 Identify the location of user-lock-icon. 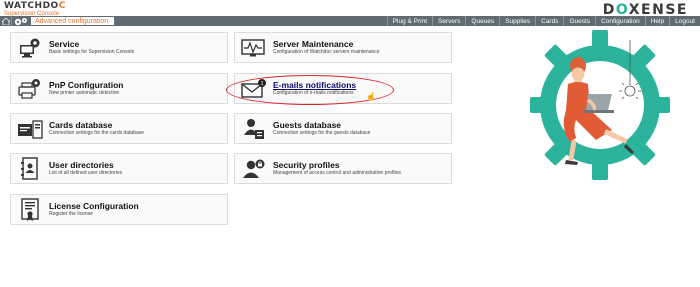
(254, 168).